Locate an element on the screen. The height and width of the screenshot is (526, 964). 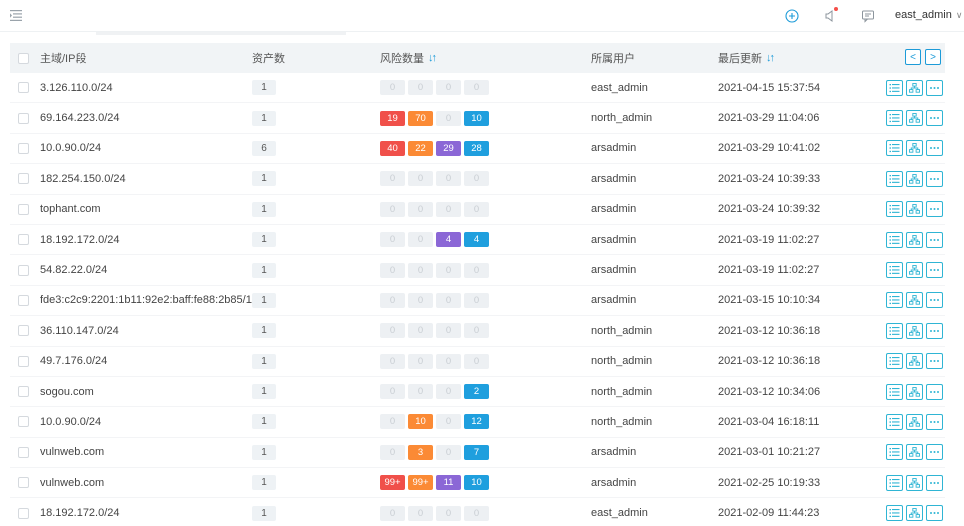
medium-risk-count: 10 is located at coordinates (420, 422).